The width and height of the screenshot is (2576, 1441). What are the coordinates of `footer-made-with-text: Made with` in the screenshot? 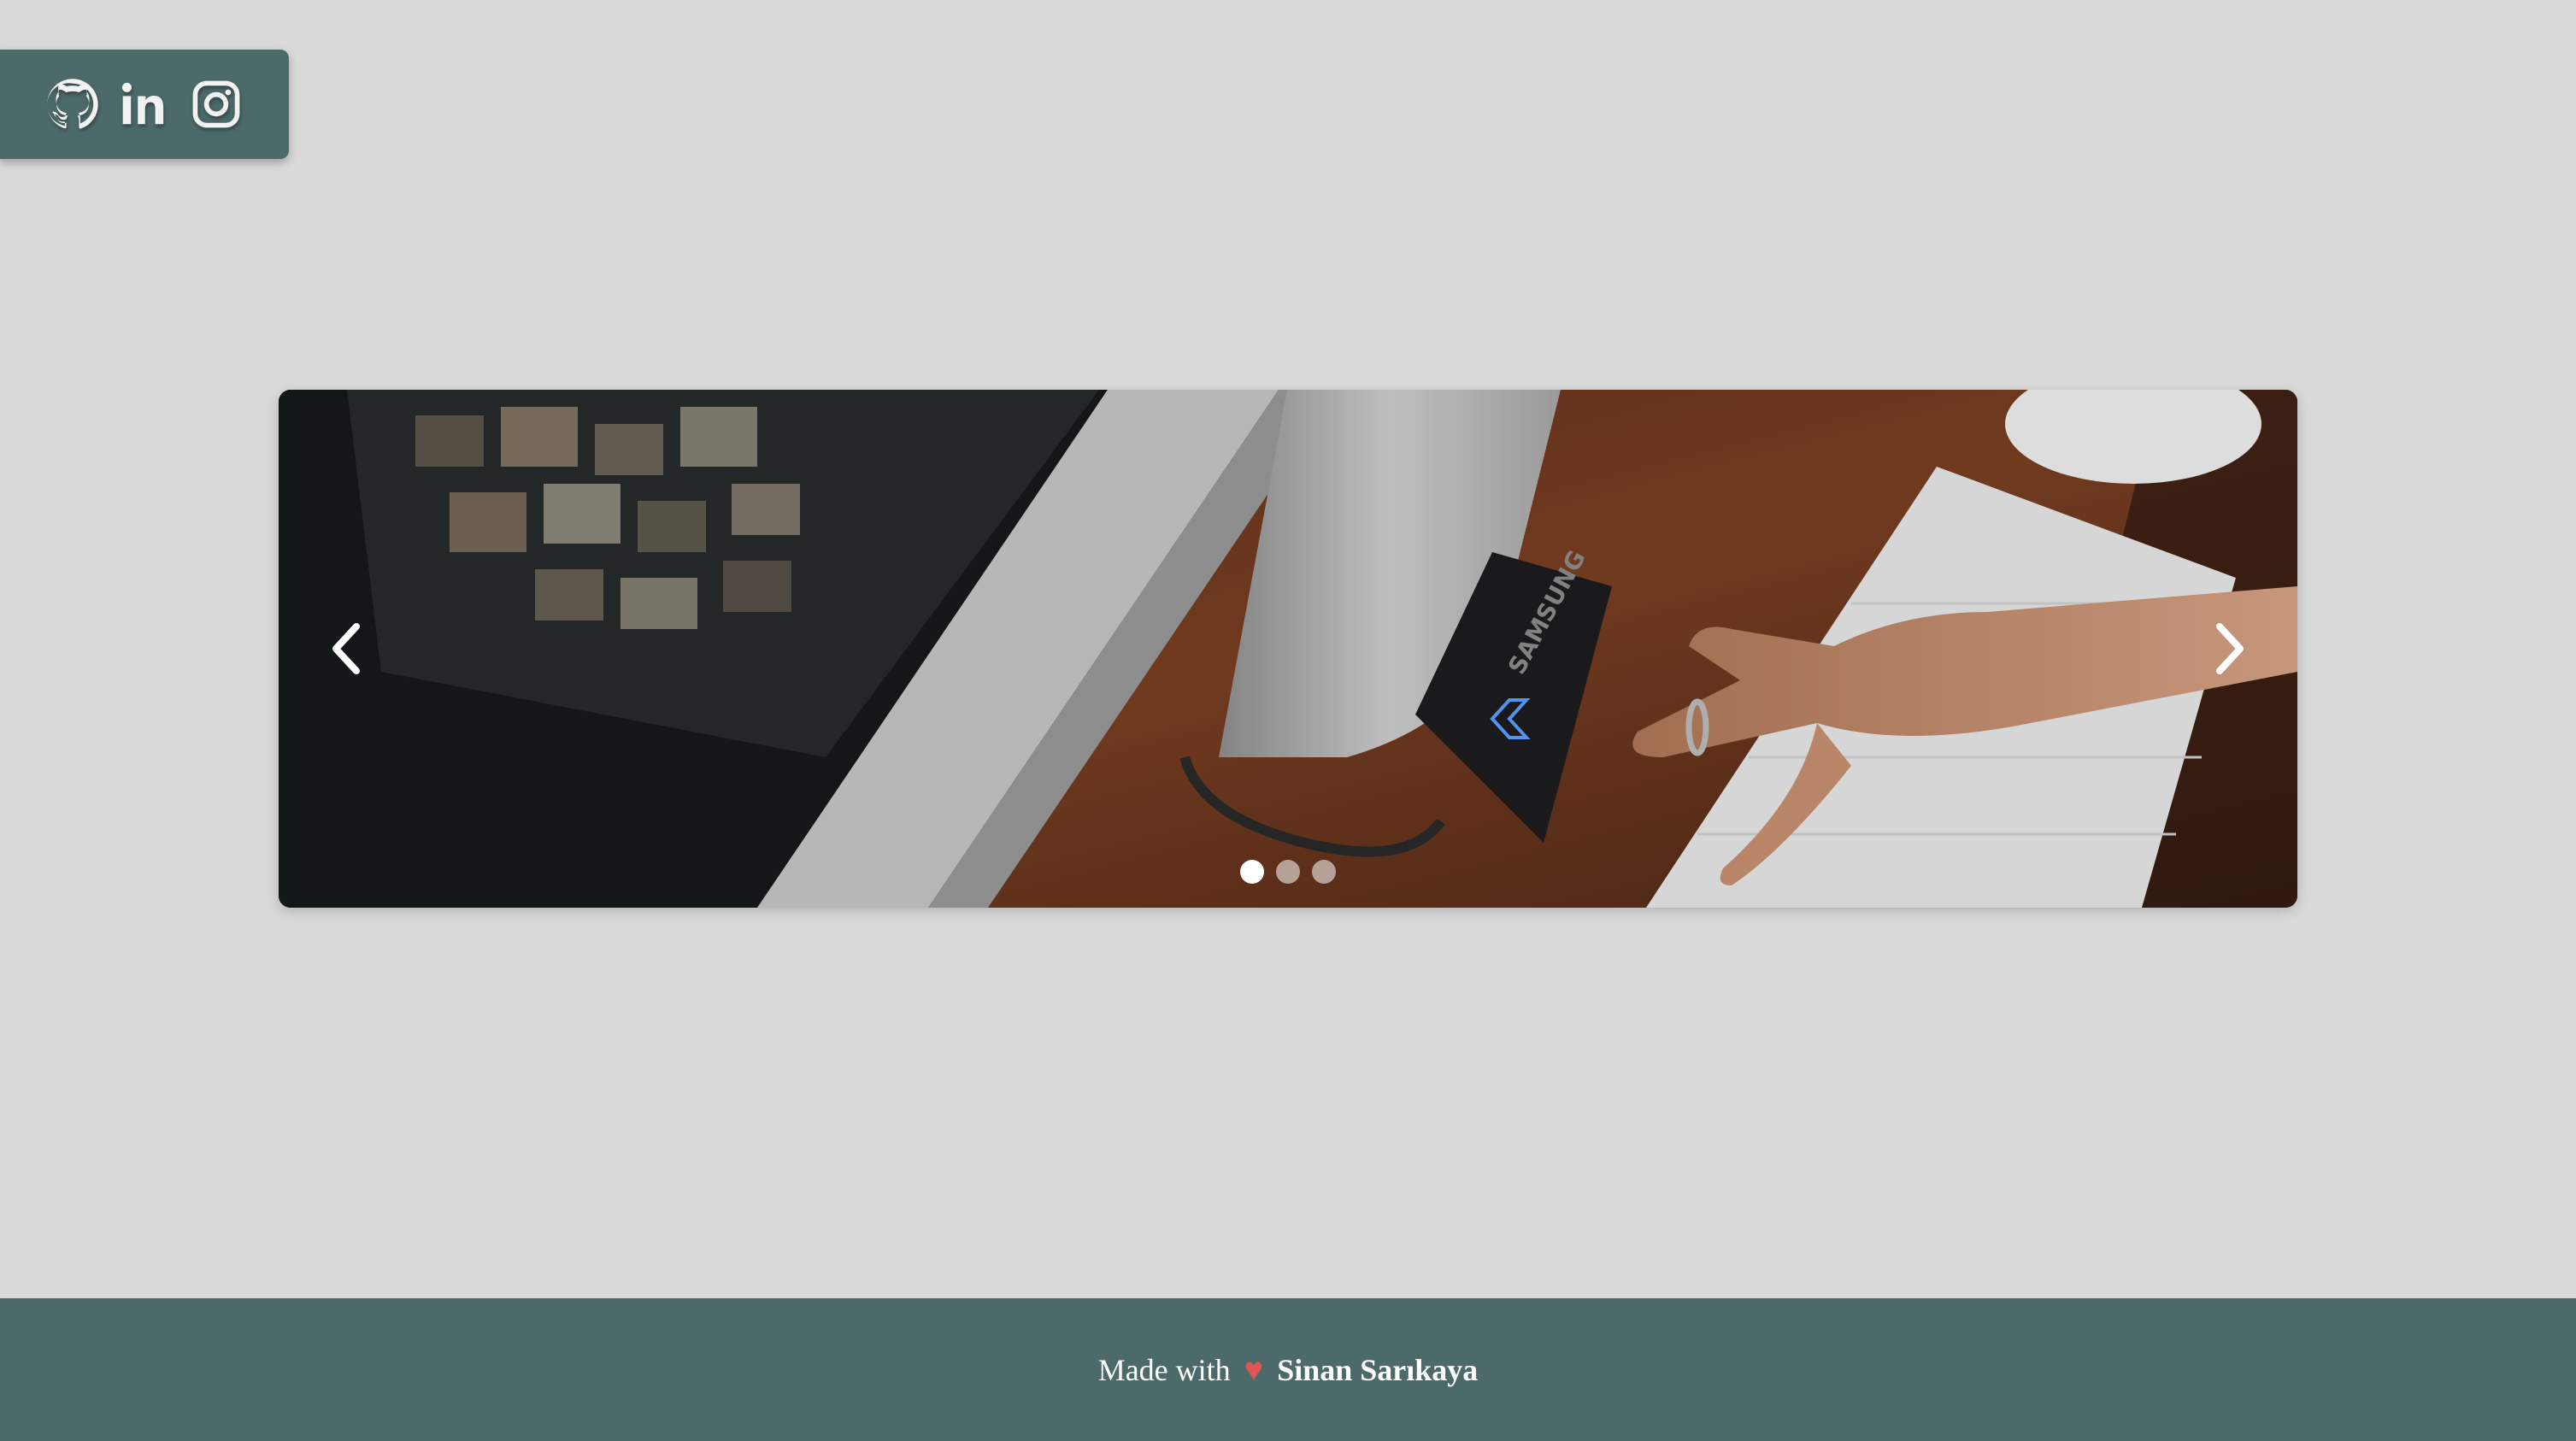 It's located at (1164, 1369).